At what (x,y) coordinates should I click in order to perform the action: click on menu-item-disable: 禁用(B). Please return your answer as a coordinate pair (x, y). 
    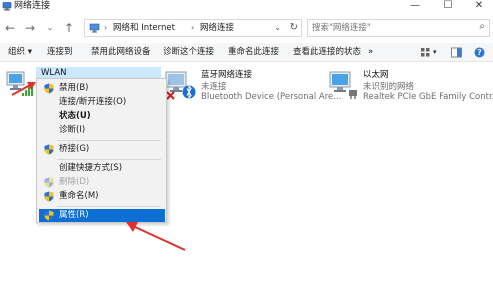
    Looking at the image, I should click on (102, 88).